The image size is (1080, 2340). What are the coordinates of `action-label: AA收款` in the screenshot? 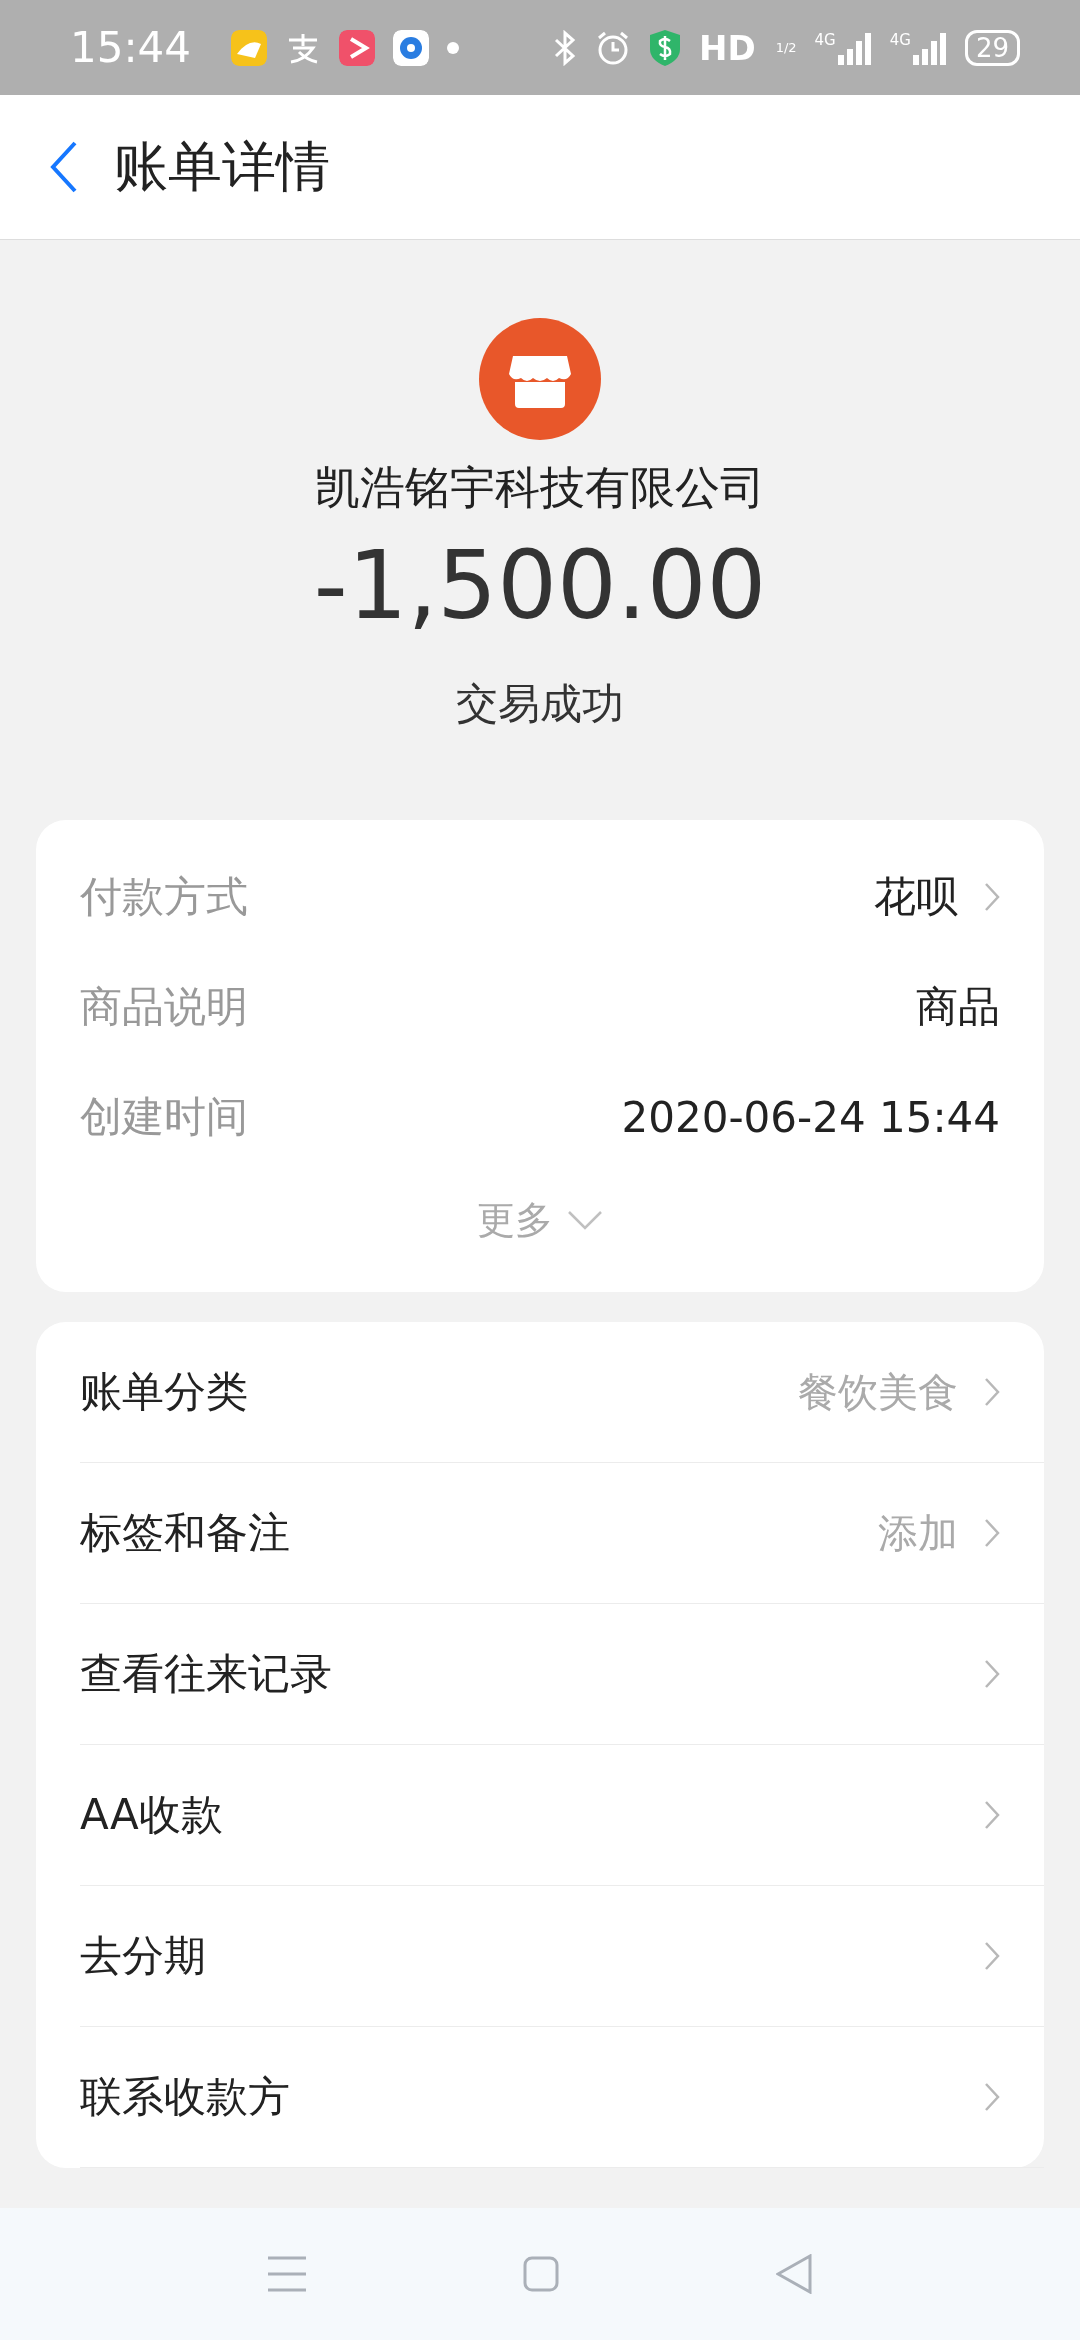 It's located at (152, 1815).